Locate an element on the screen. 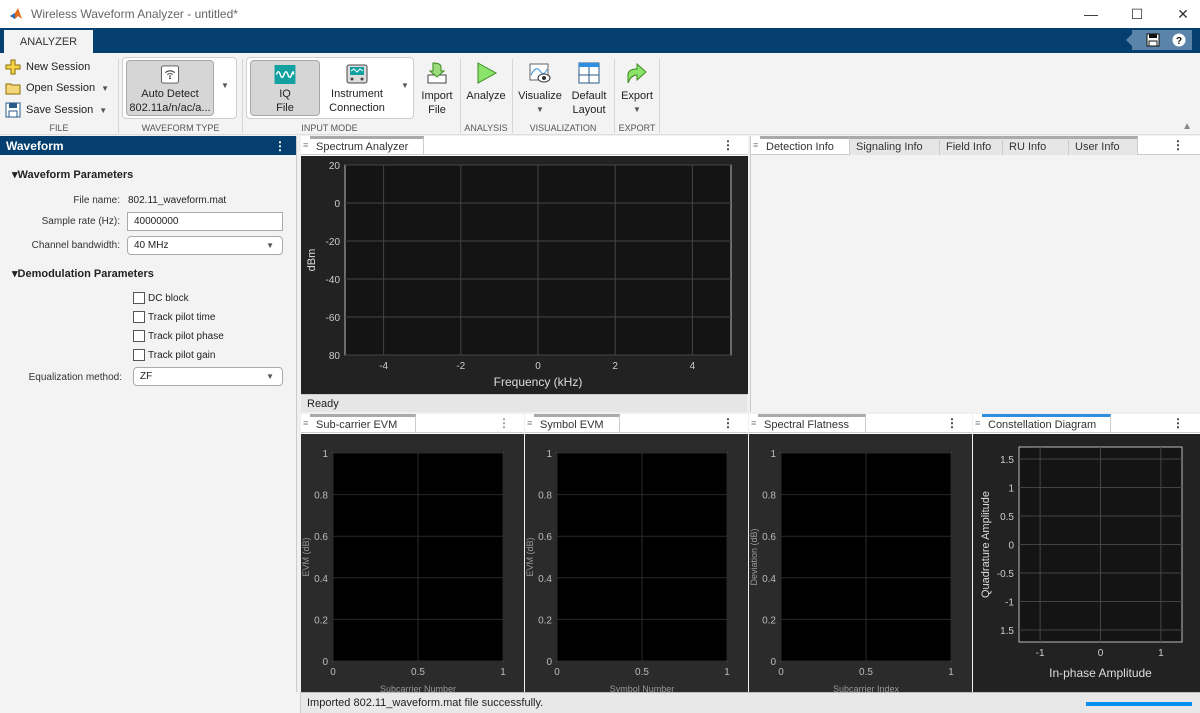 This screenshot has height=713, width=1200. open-session-button: Open Session ▼ is located at coordinates (57, 88).